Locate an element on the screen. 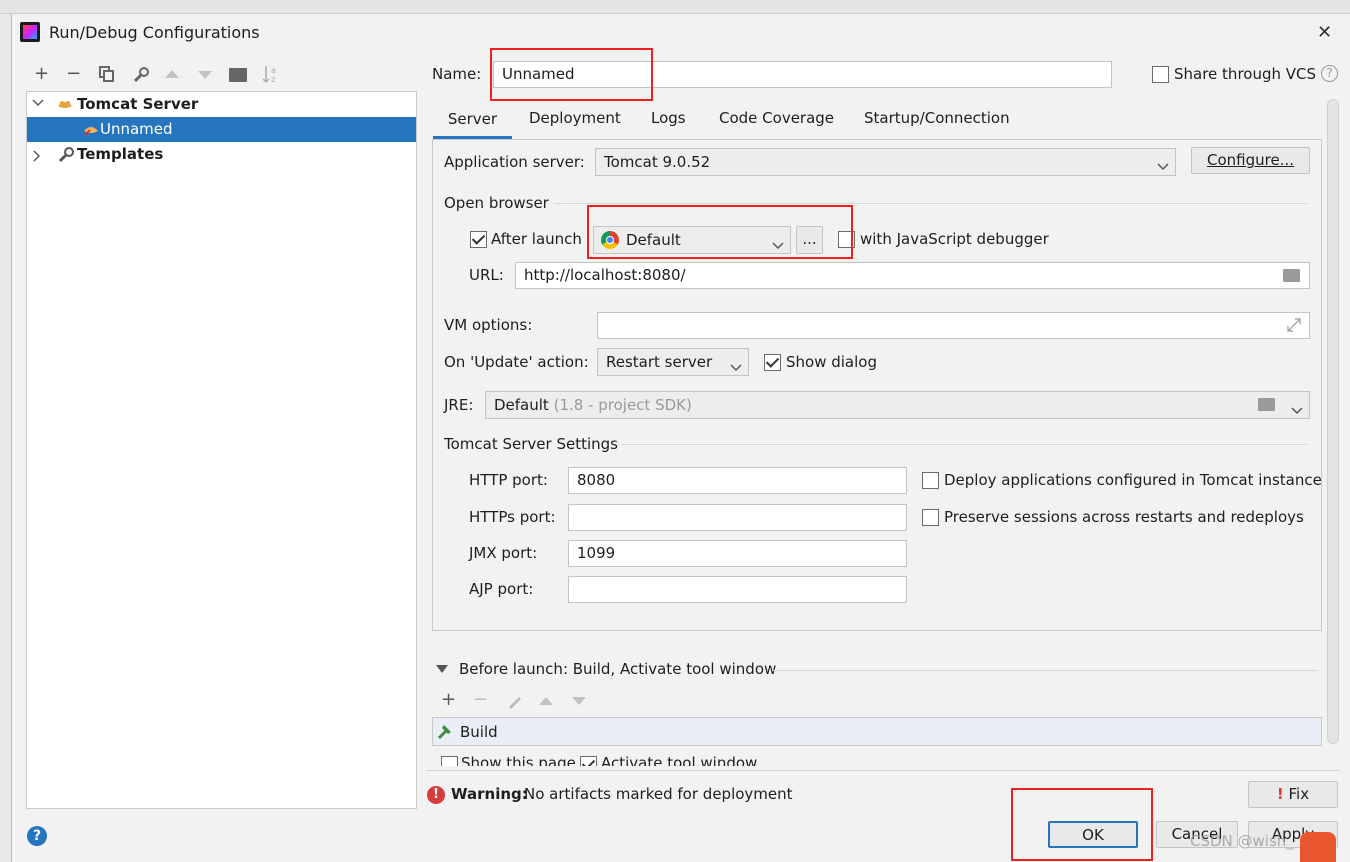 The image size is (1350, 862). update-action-select: Restart server is located at coordinates (673, 362).